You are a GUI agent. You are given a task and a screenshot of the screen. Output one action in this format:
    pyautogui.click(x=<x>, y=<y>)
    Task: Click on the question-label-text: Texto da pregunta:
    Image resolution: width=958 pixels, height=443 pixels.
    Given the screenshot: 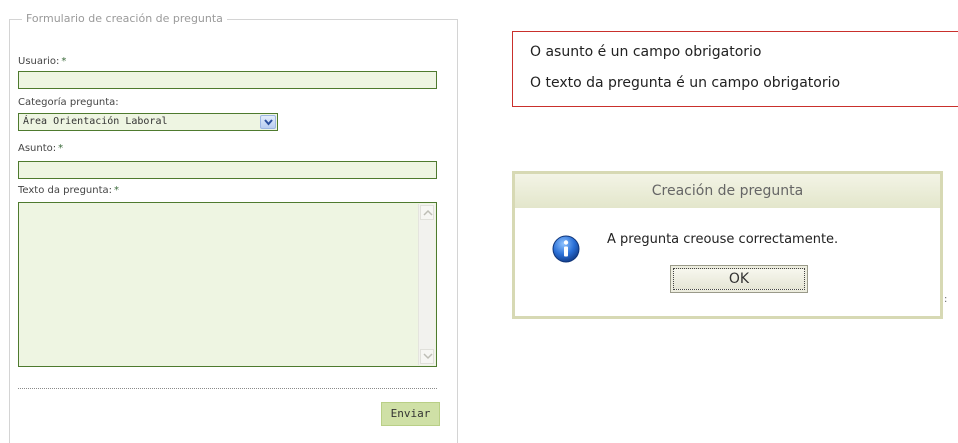 What is the action you would take?
    pyautogui.click(x=65, y=190)
    